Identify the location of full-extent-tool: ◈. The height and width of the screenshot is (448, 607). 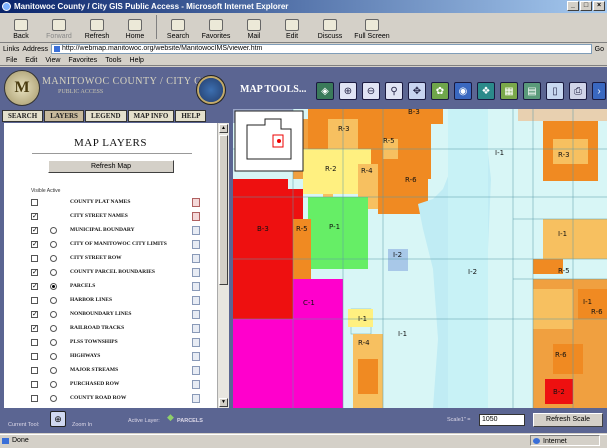
(325, 91).